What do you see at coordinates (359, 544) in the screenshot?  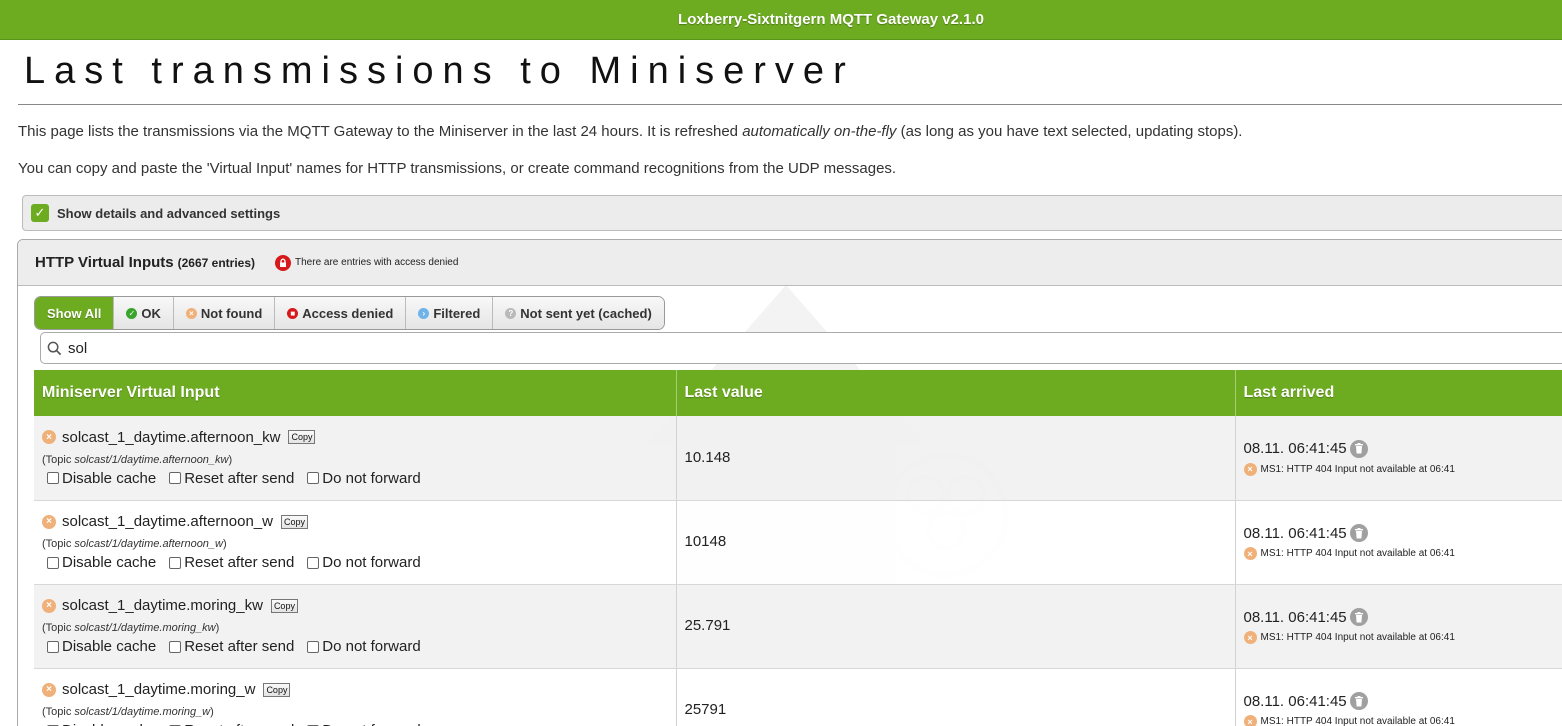 I see `topic-line: (Topic solcast/1/daytime.afternoon_w)` at bounding box center [359, 544].